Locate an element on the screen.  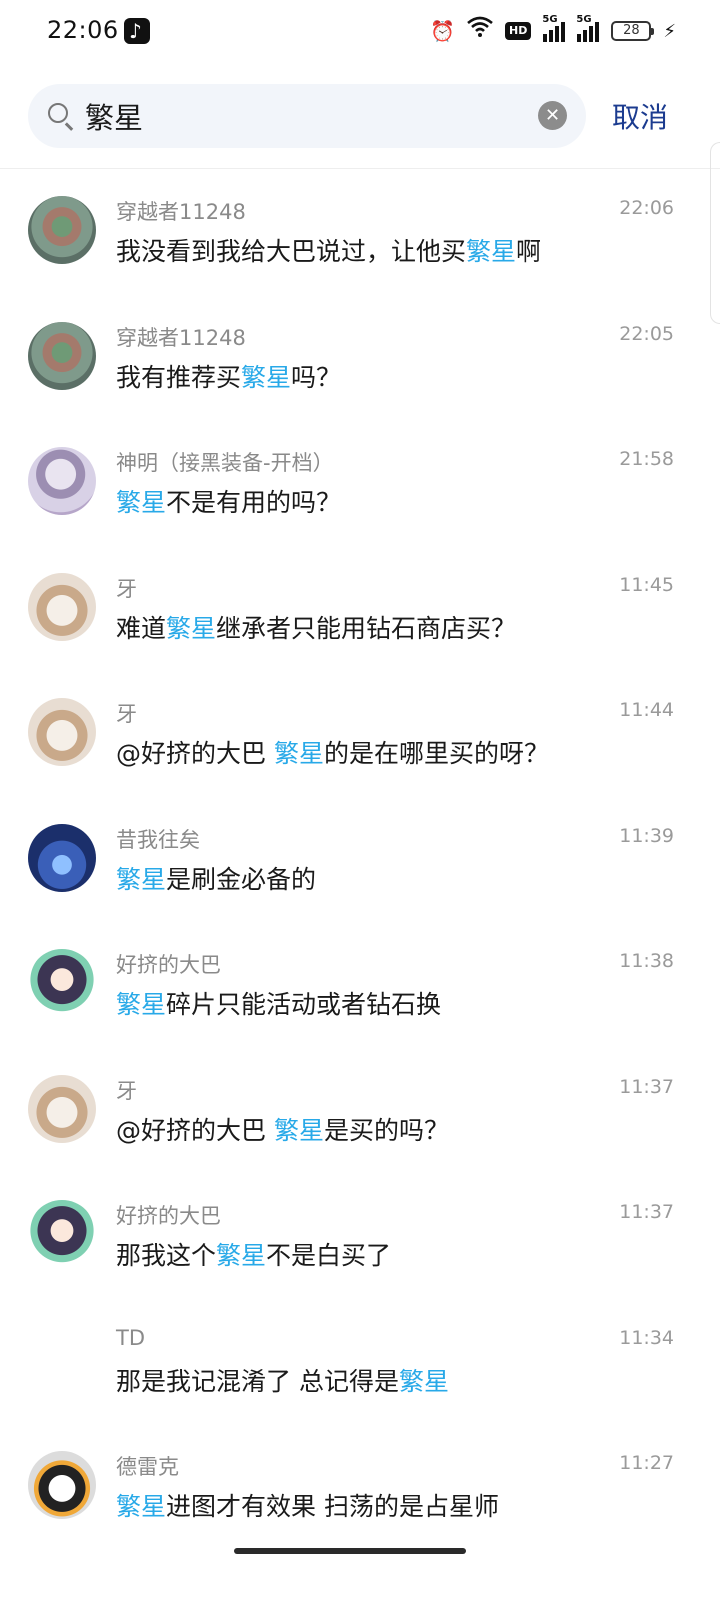
divider is located at coordinates (360, 168).